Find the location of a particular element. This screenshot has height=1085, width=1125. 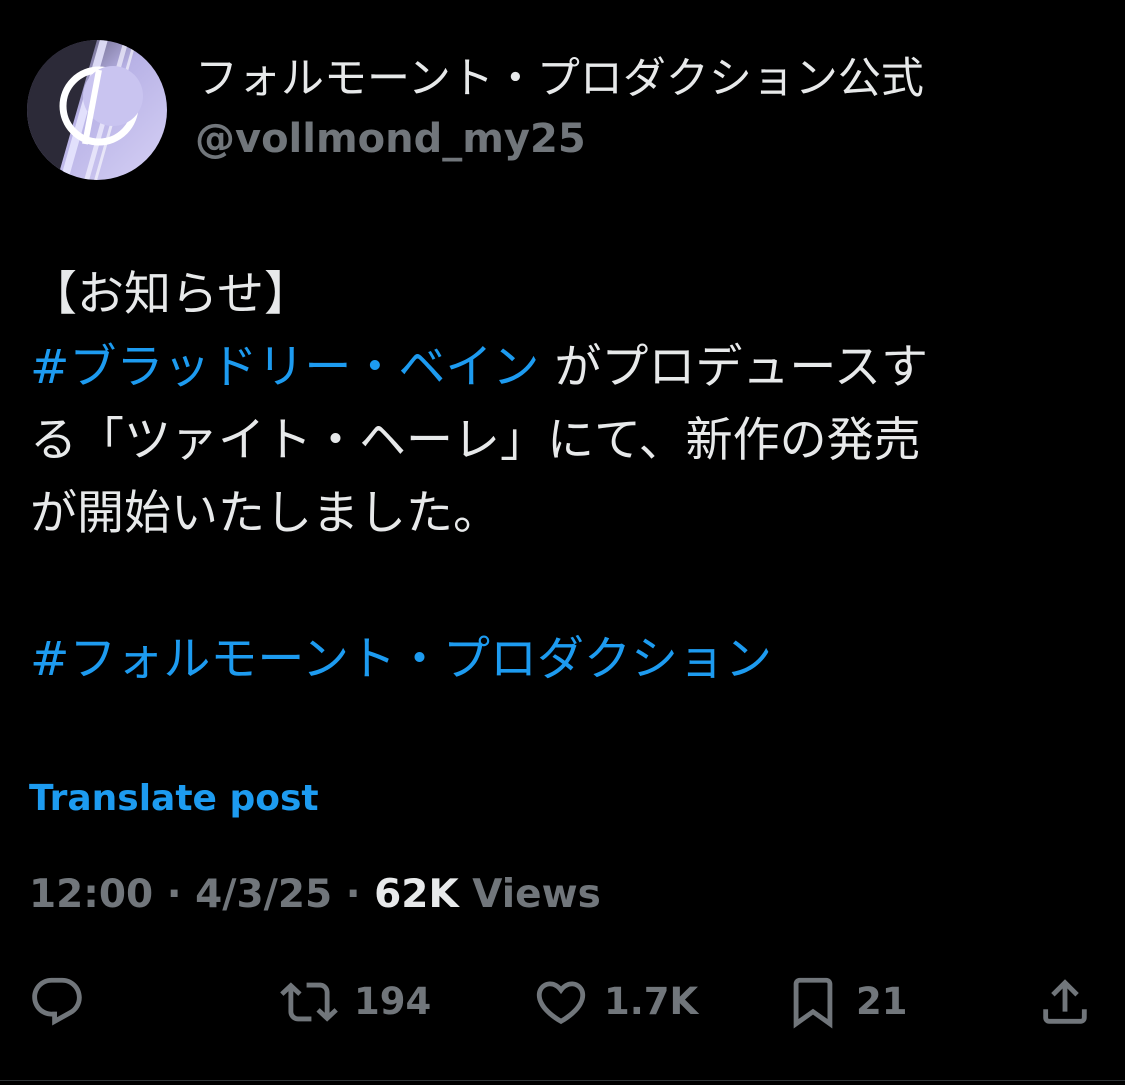

crescent-moon-logo-icon is located at coordinates (97, 110).